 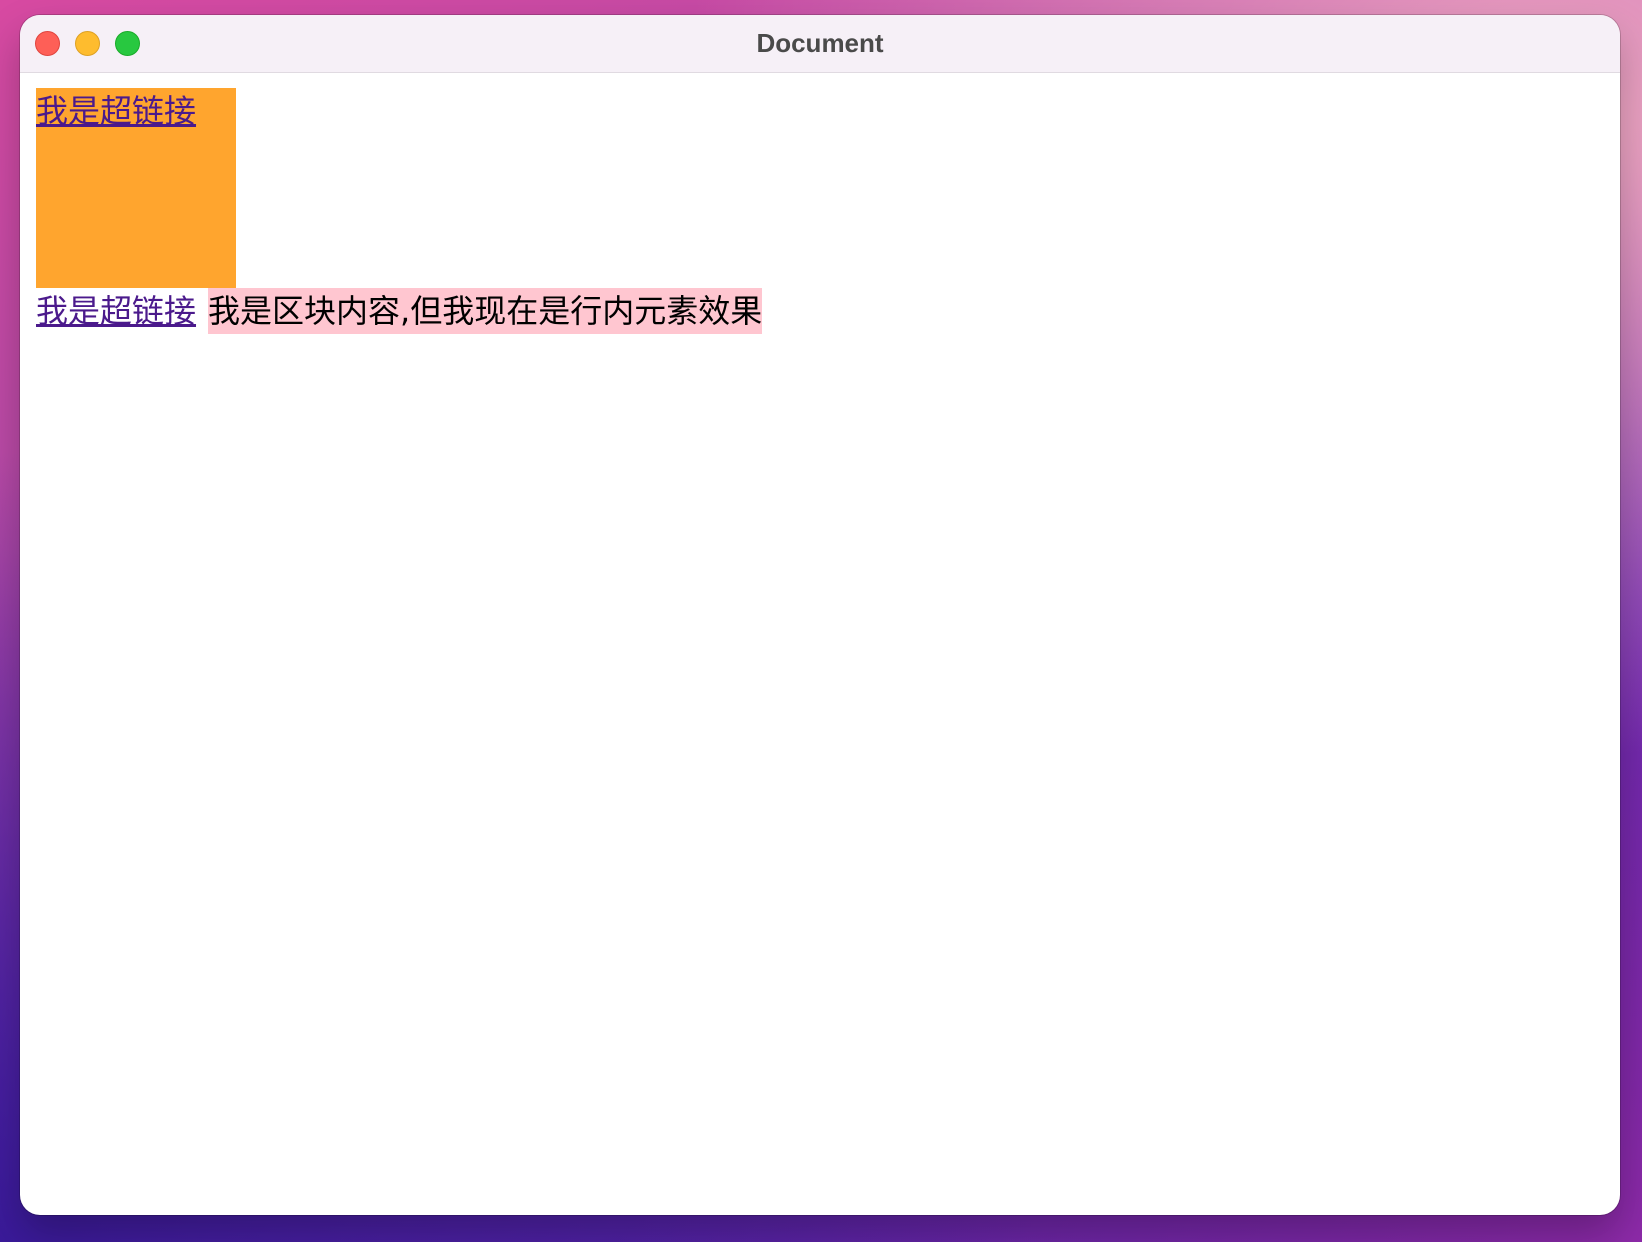 I want to click on title-bar: Document, so click(x=820, y=44).